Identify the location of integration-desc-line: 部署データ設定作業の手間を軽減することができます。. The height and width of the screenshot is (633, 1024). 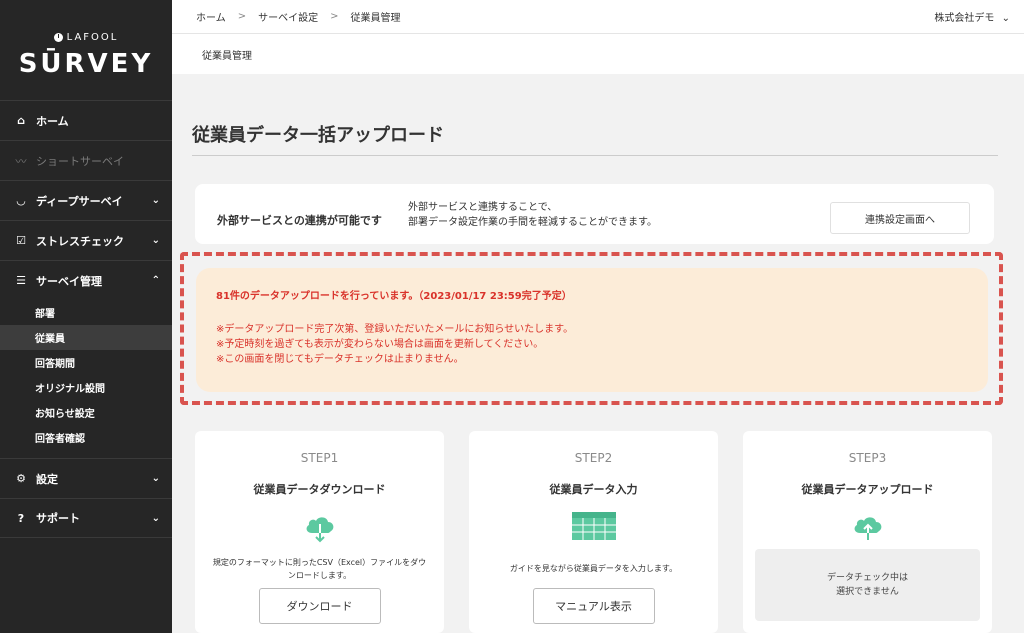
(532, 222).